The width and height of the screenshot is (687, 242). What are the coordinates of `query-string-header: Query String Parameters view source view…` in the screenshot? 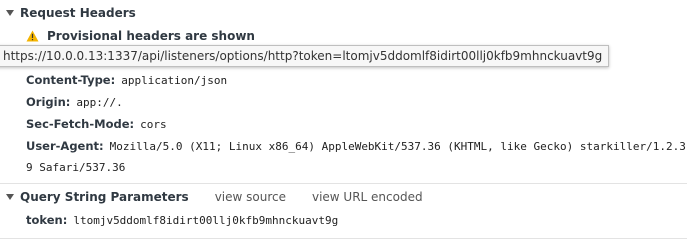 It's located at (211, 197).